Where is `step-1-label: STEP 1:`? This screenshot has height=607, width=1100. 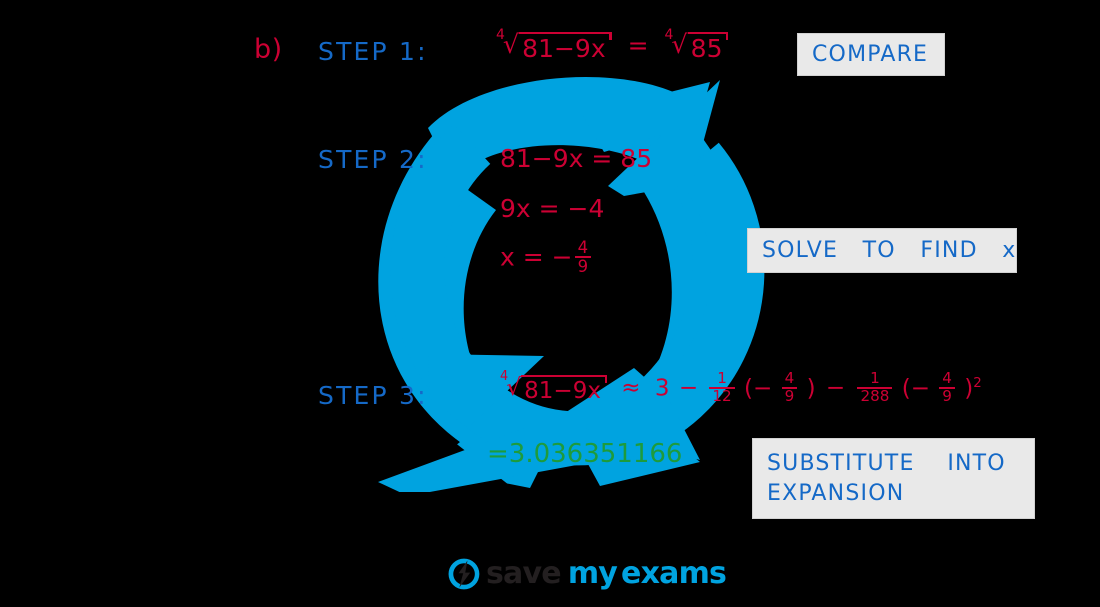 step-1-label: STEP 1: is located at coordinates (373, 51).